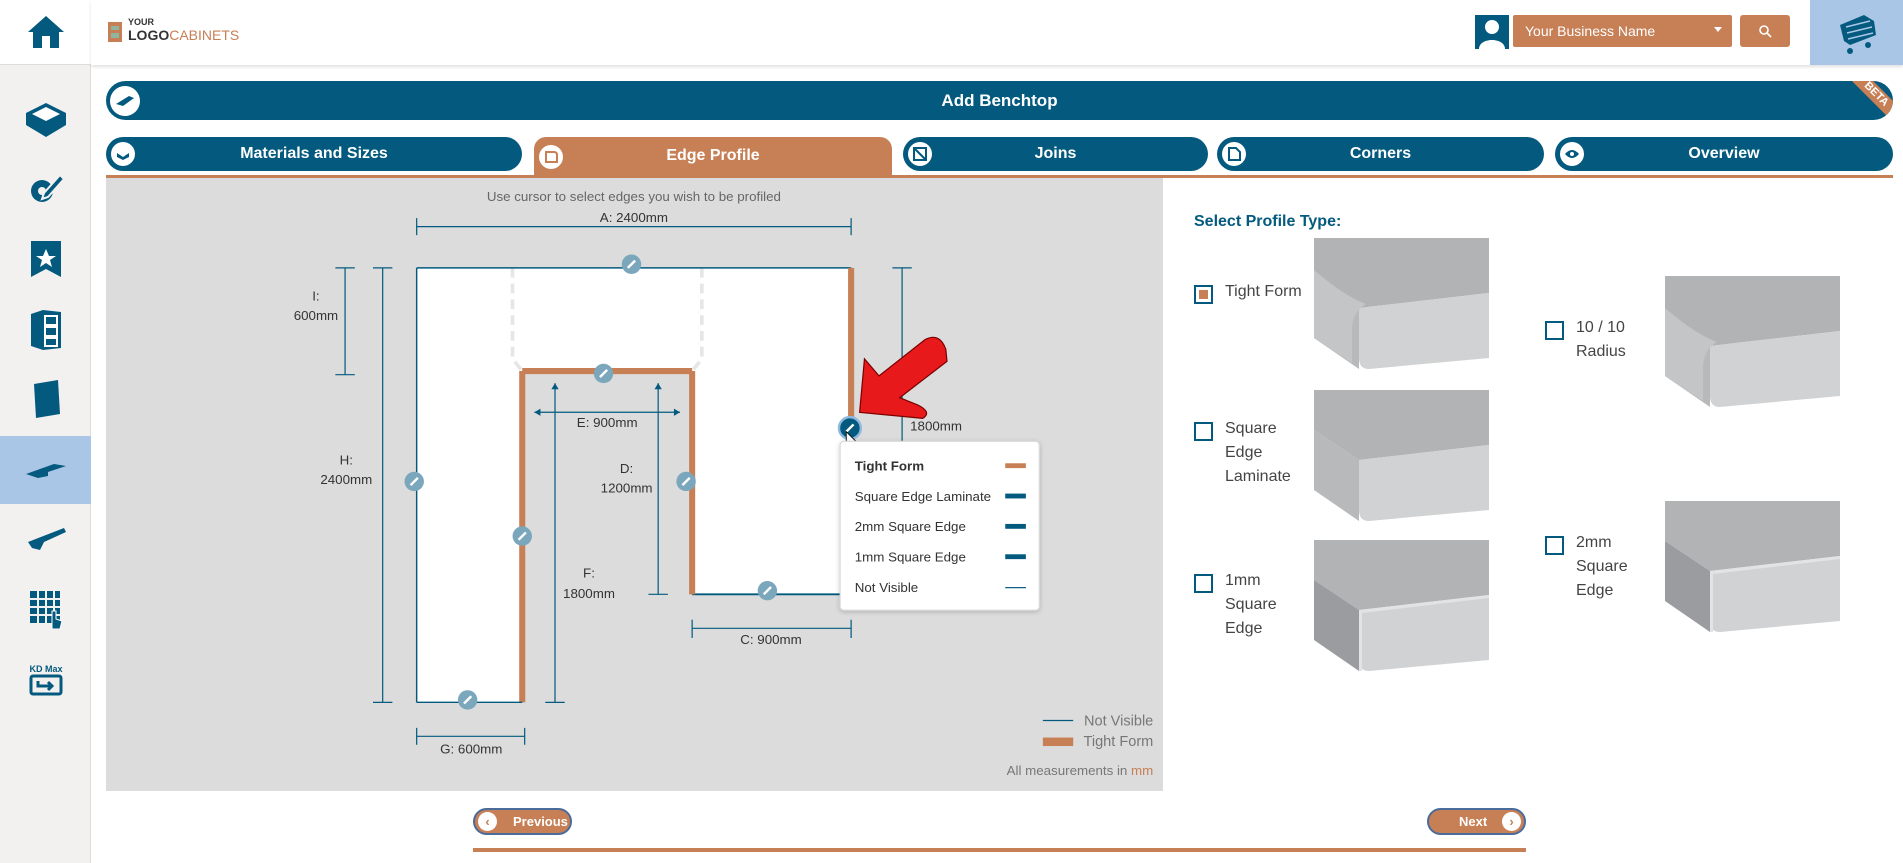 Image resolution: width=1903 pixels, height=863 pixels. I want to click on cart-icon, so click(1857, 34).